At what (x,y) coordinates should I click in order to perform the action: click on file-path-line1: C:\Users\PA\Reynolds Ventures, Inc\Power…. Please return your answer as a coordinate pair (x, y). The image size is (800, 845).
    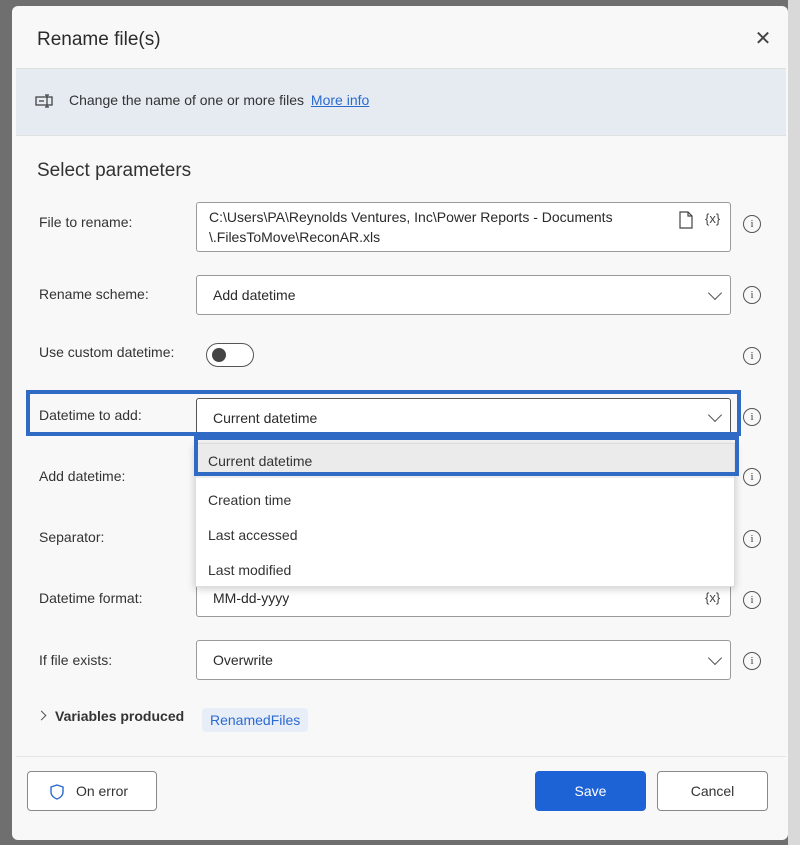
    Looking at the image, I should click on (411, 217).